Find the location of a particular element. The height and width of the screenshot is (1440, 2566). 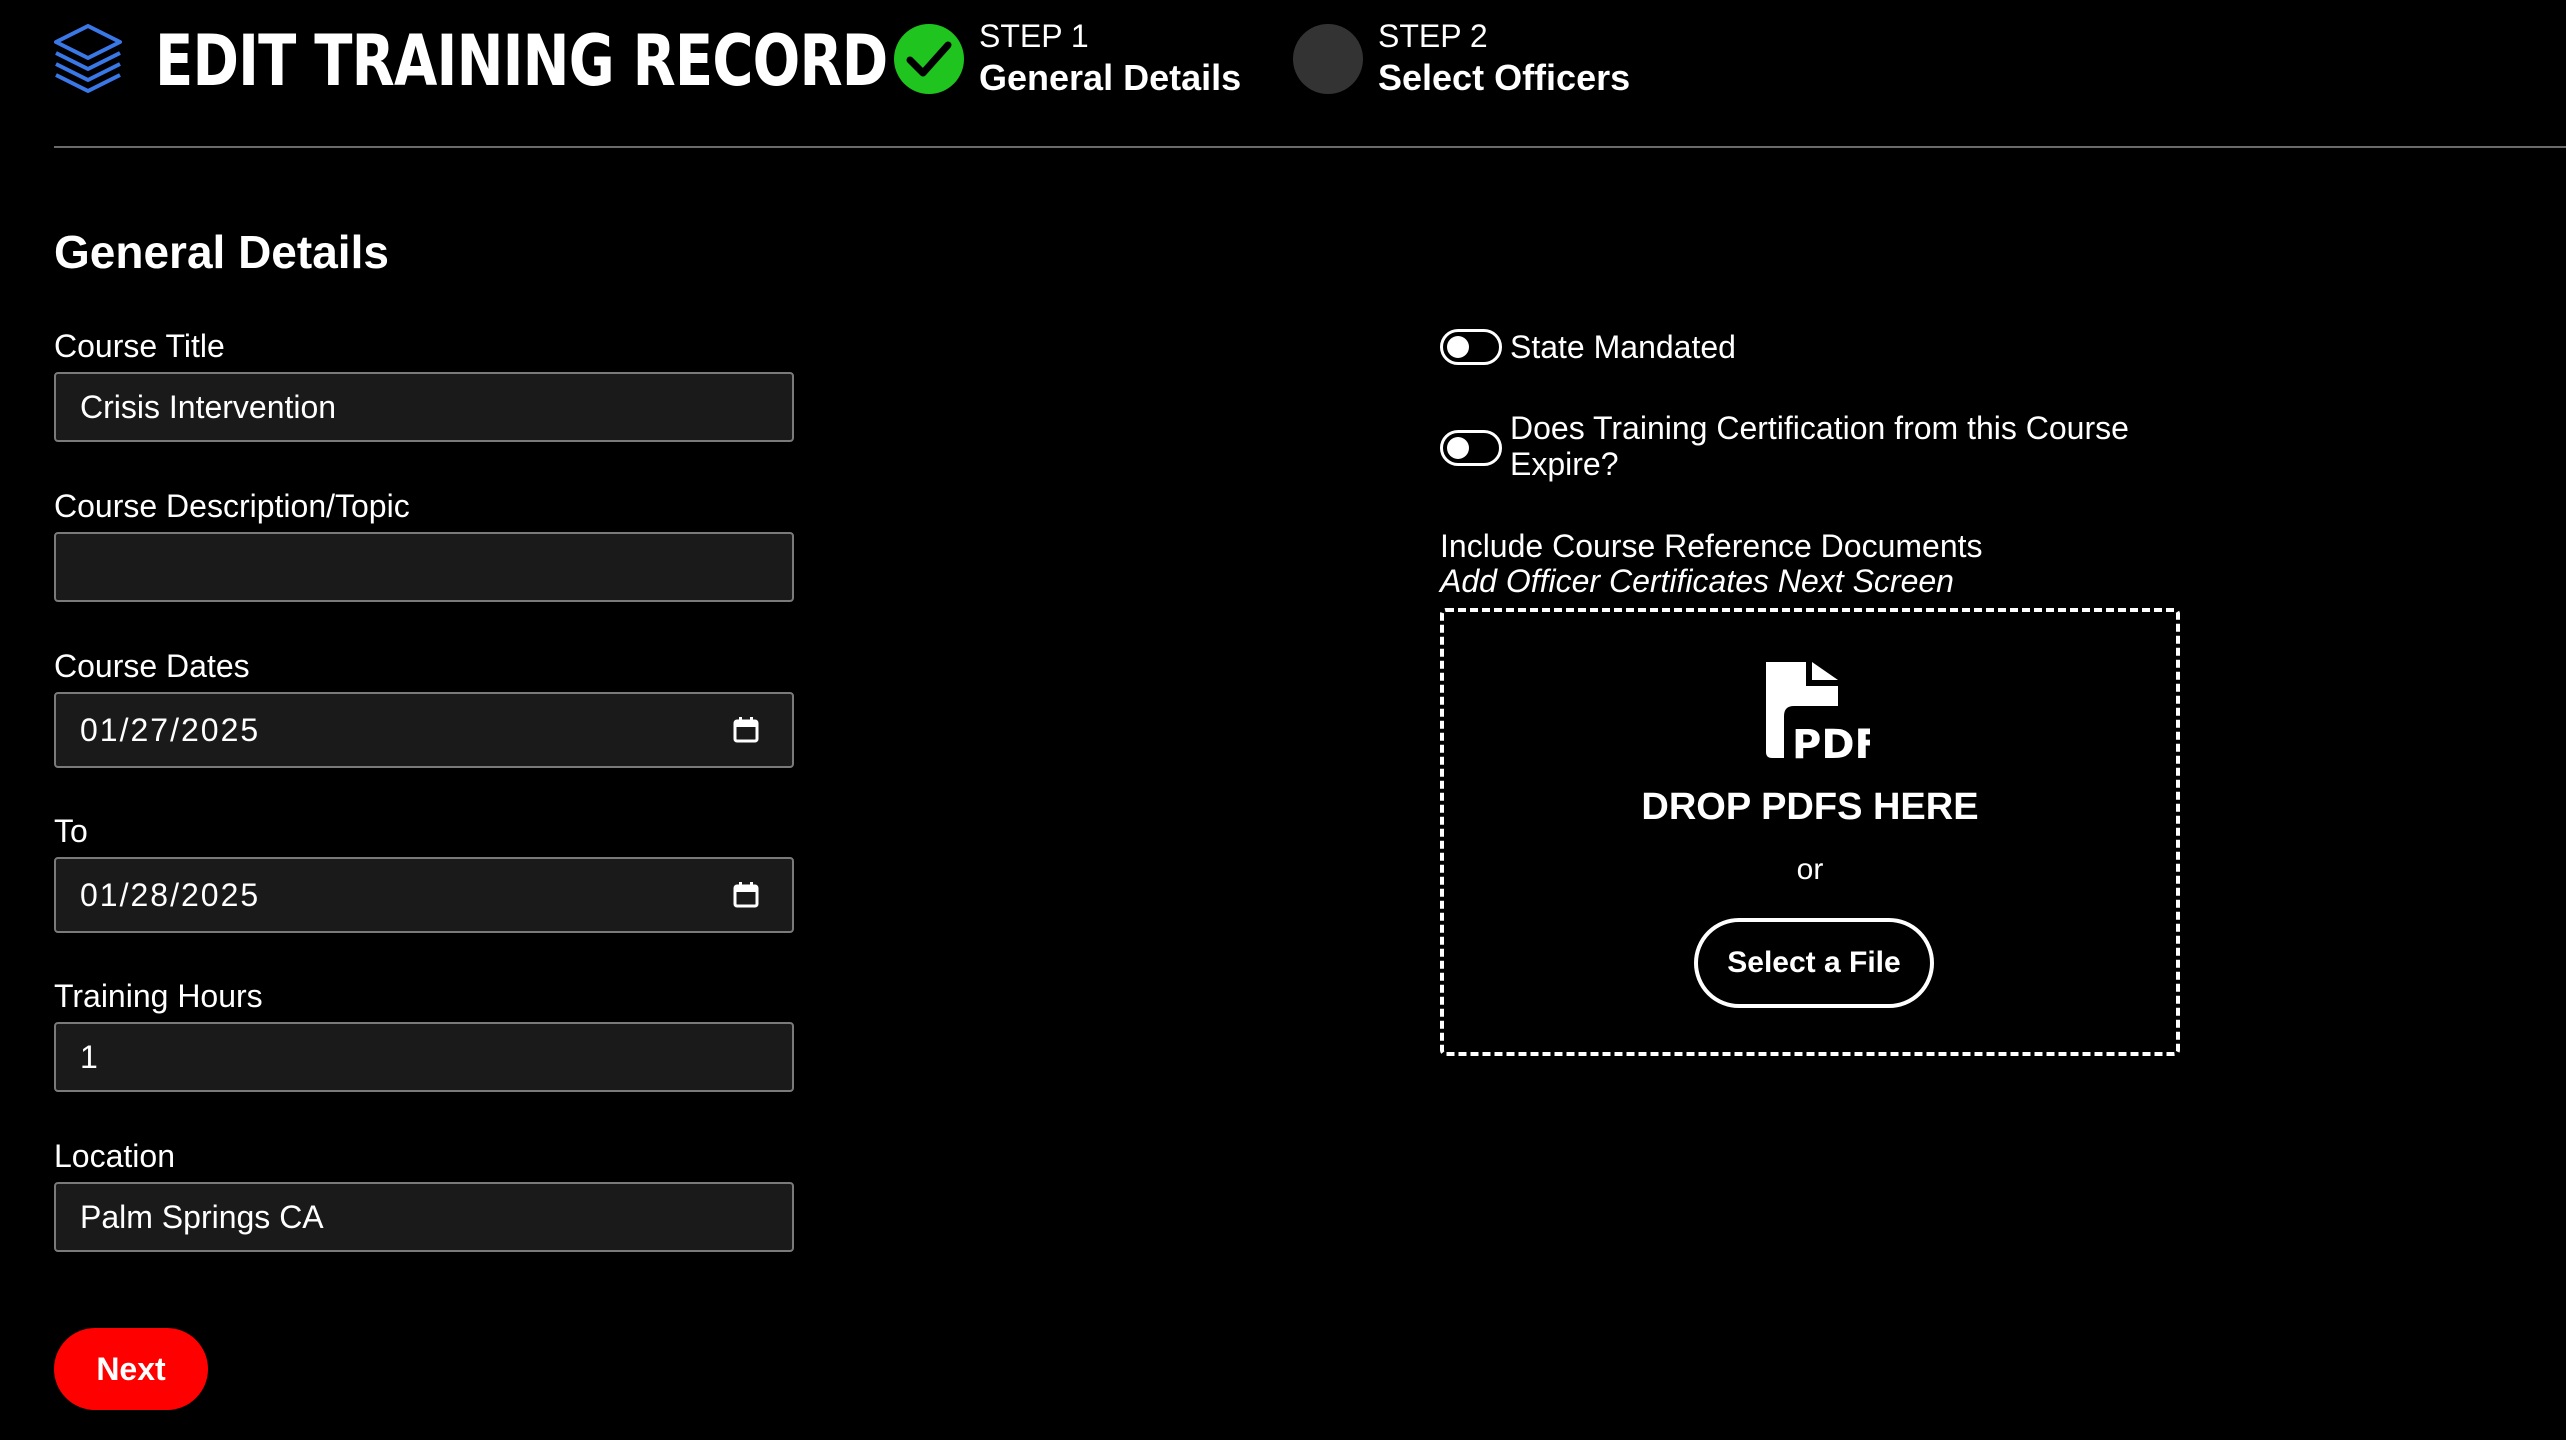

step-name: General Details is located at coordinates (1110, 77).